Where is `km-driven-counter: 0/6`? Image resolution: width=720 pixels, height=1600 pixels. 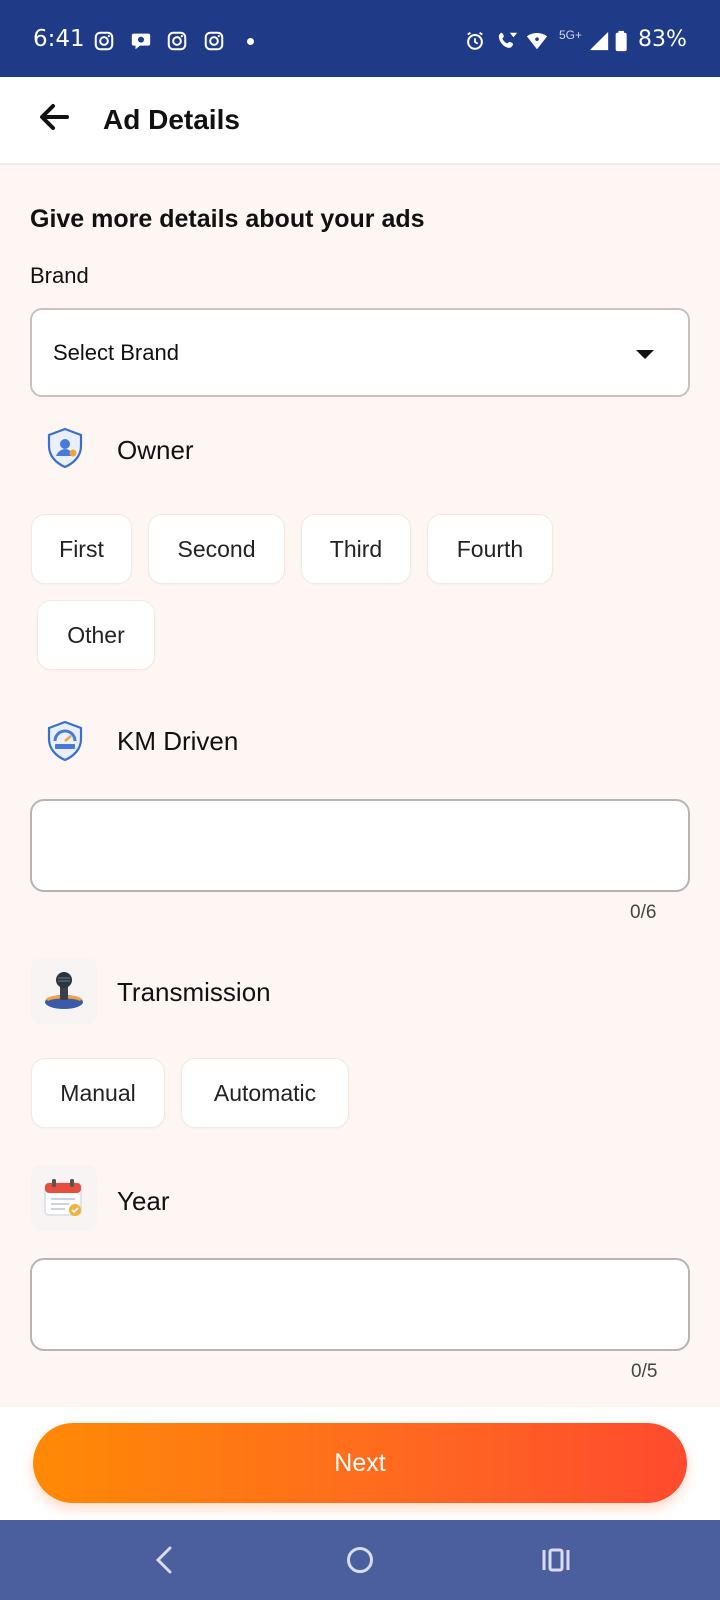 km-driven-counter: 0/6 is located at coordinates (643, 912).